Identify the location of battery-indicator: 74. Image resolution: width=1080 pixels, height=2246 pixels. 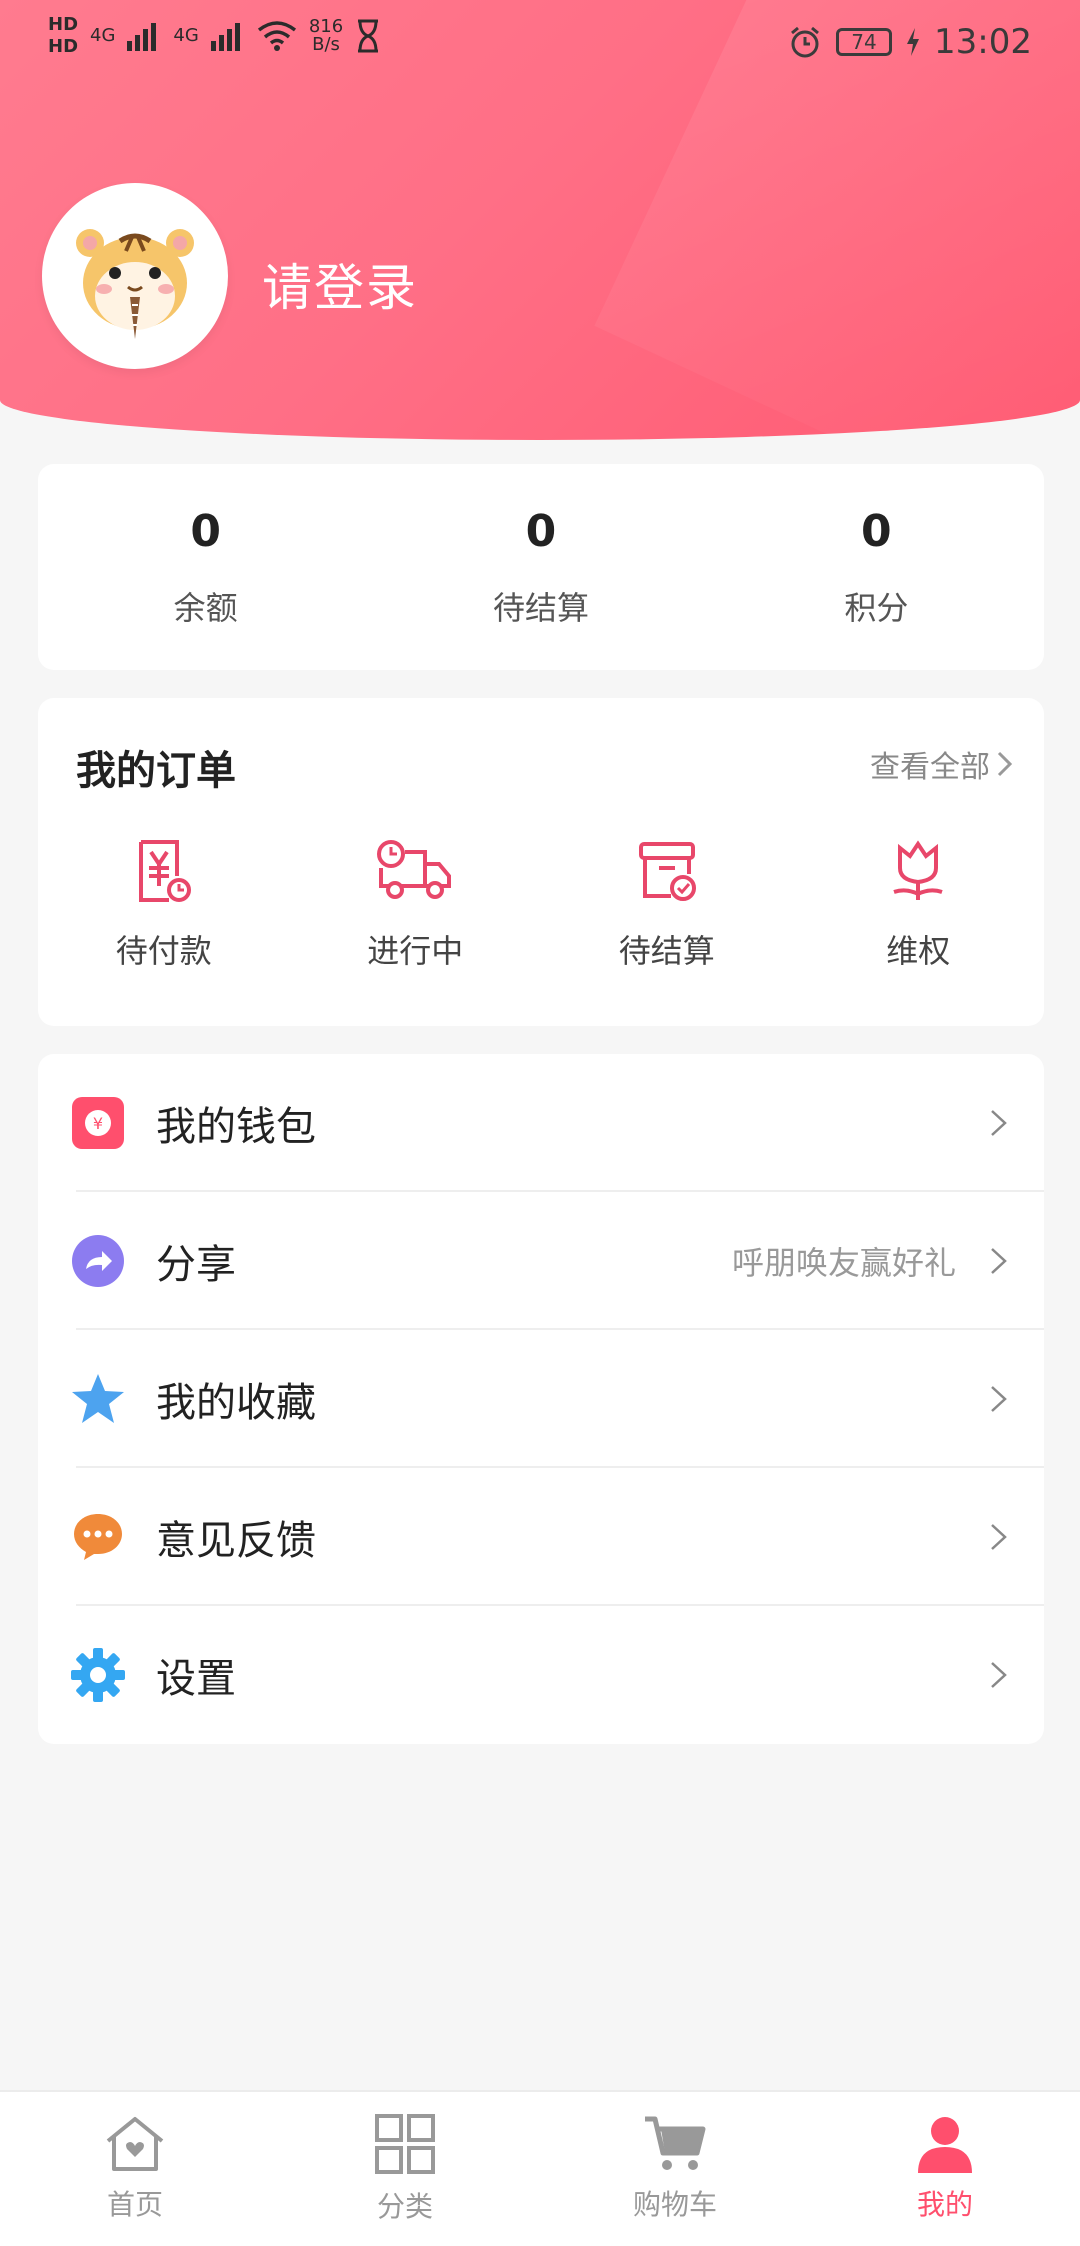
(864, 42).